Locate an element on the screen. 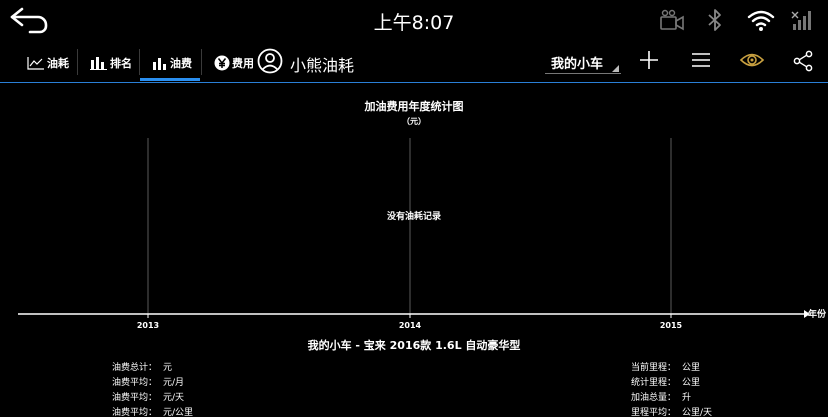 Image resolution: width=828 pixels, height=417 pixels. ranking-icon is located at coordinates (98, 63).